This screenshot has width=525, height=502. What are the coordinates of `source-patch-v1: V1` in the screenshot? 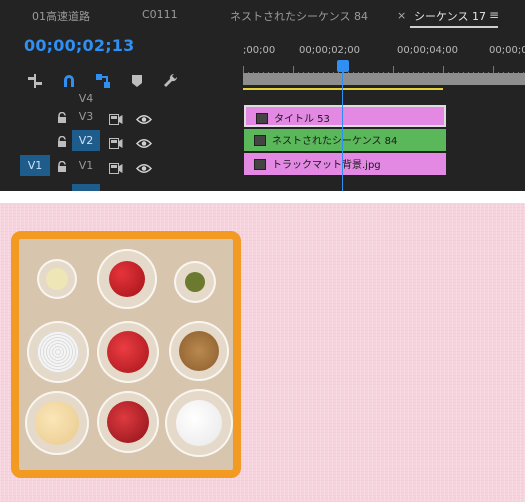 It's located at (35, 165).